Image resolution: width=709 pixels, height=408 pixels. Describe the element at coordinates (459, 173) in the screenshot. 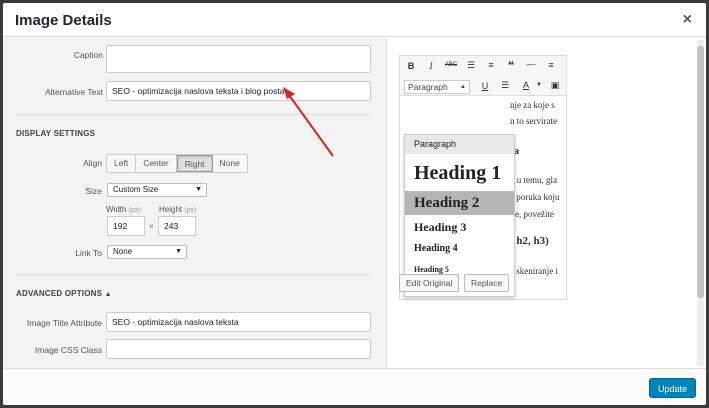

I see `format-option-heading-1: Heading 1` at that location.